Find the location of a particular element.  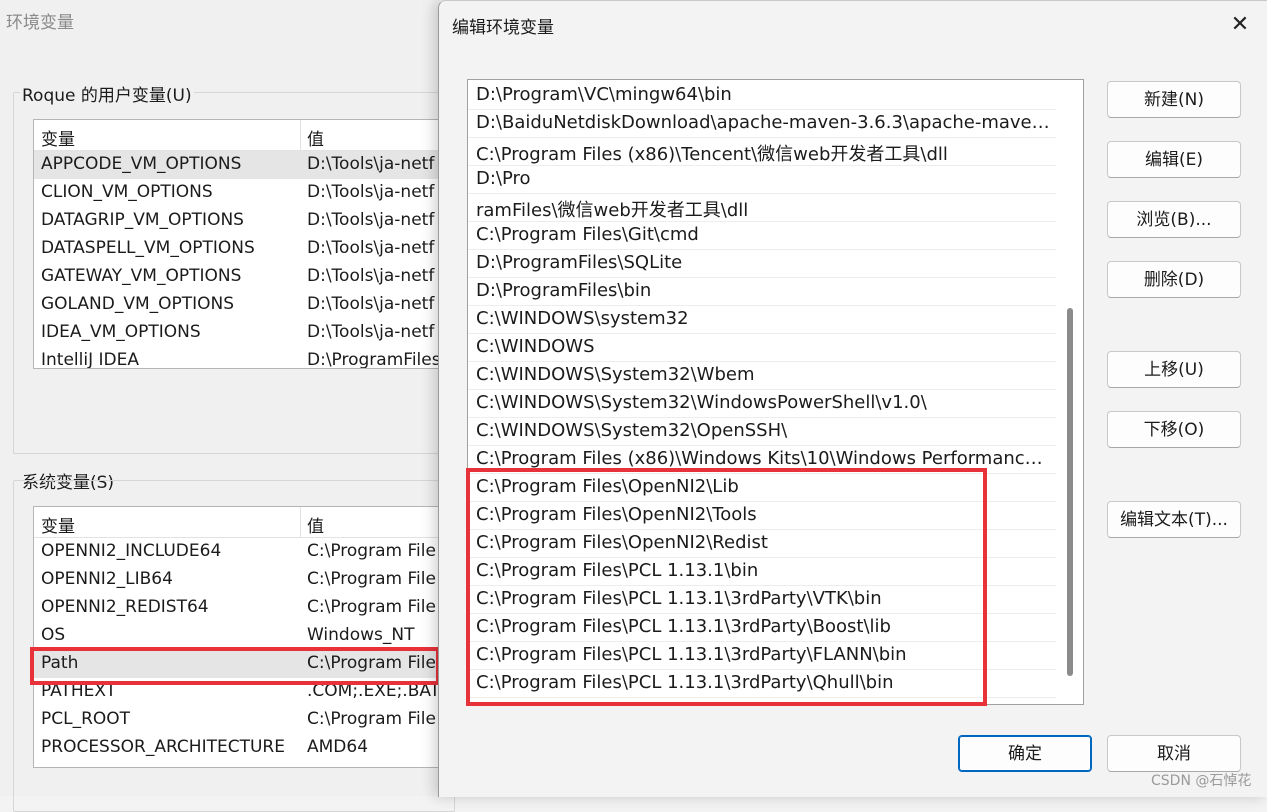

path-entry: D:\ProgramFiles\SQLite is located at coordinates (762, 263).